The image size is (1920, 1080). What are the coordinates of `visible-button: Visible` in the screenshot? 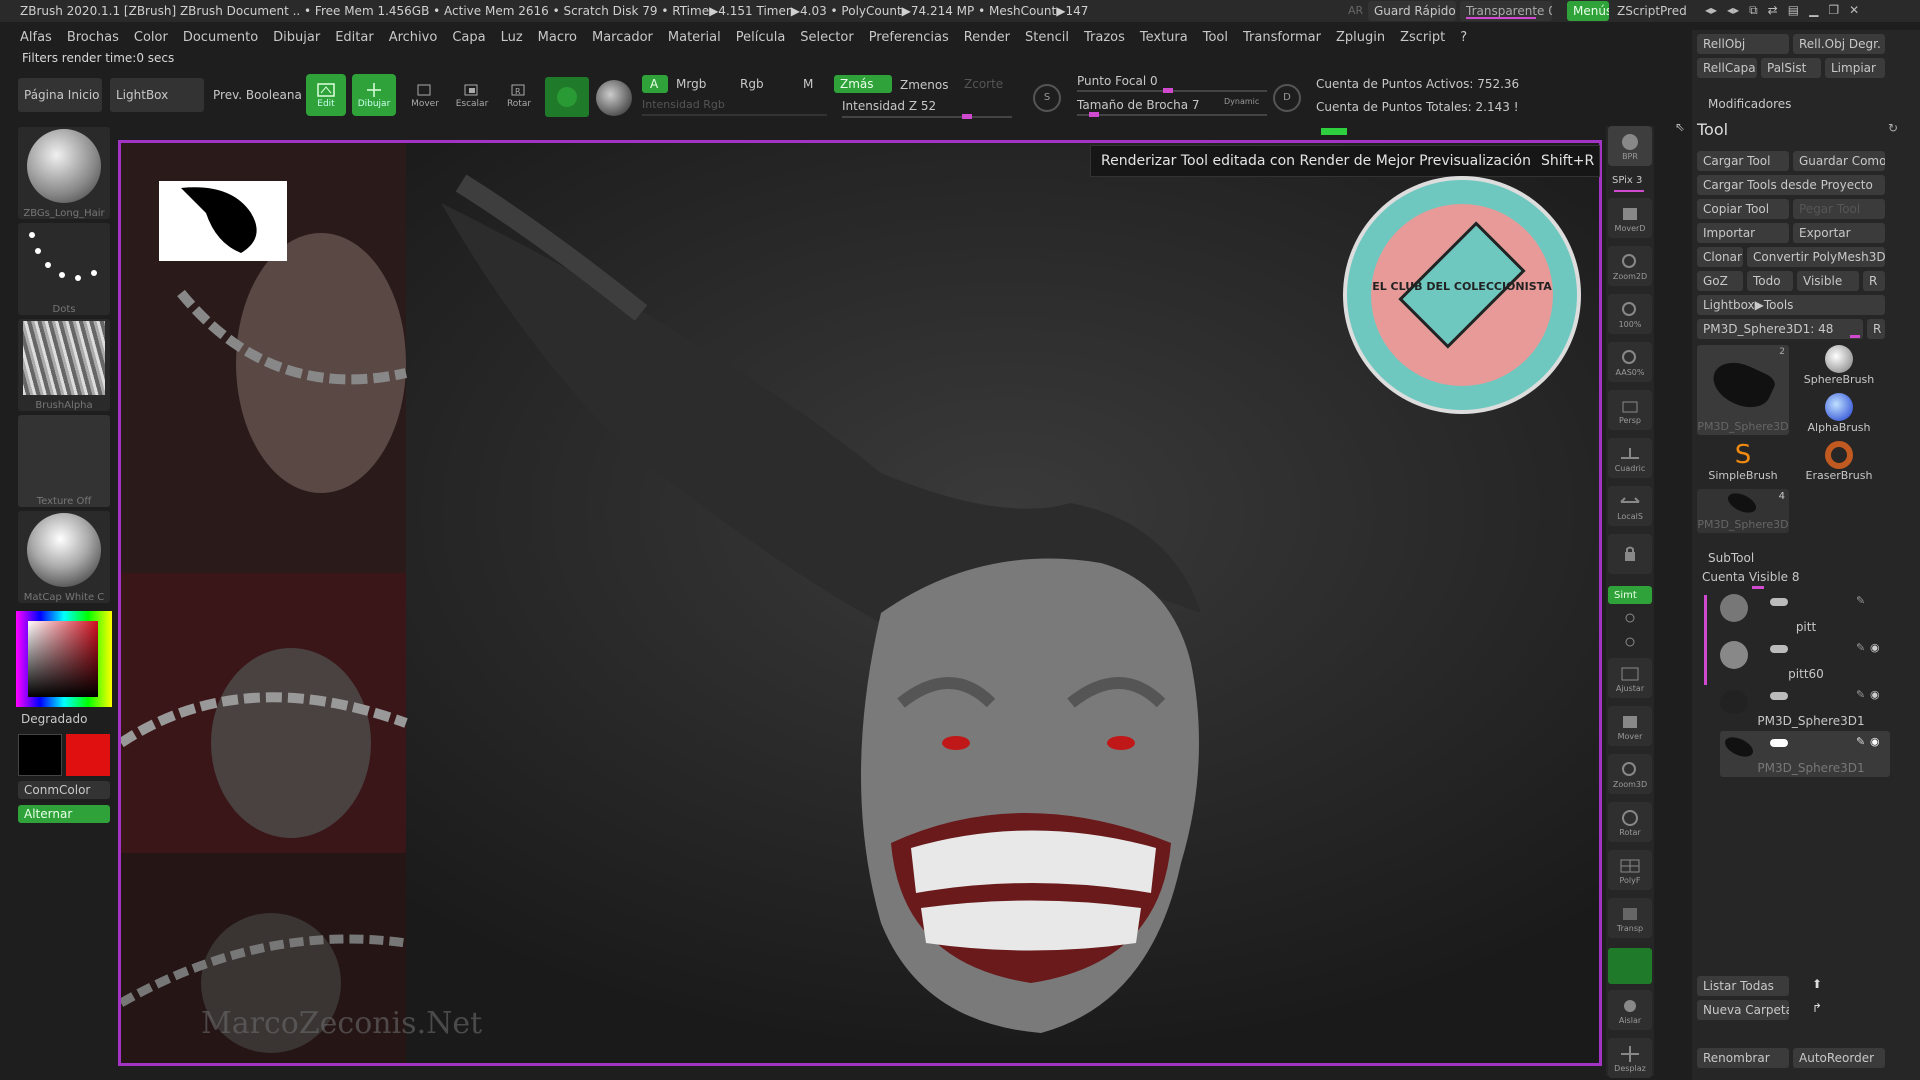 It's located at (1828, 281).